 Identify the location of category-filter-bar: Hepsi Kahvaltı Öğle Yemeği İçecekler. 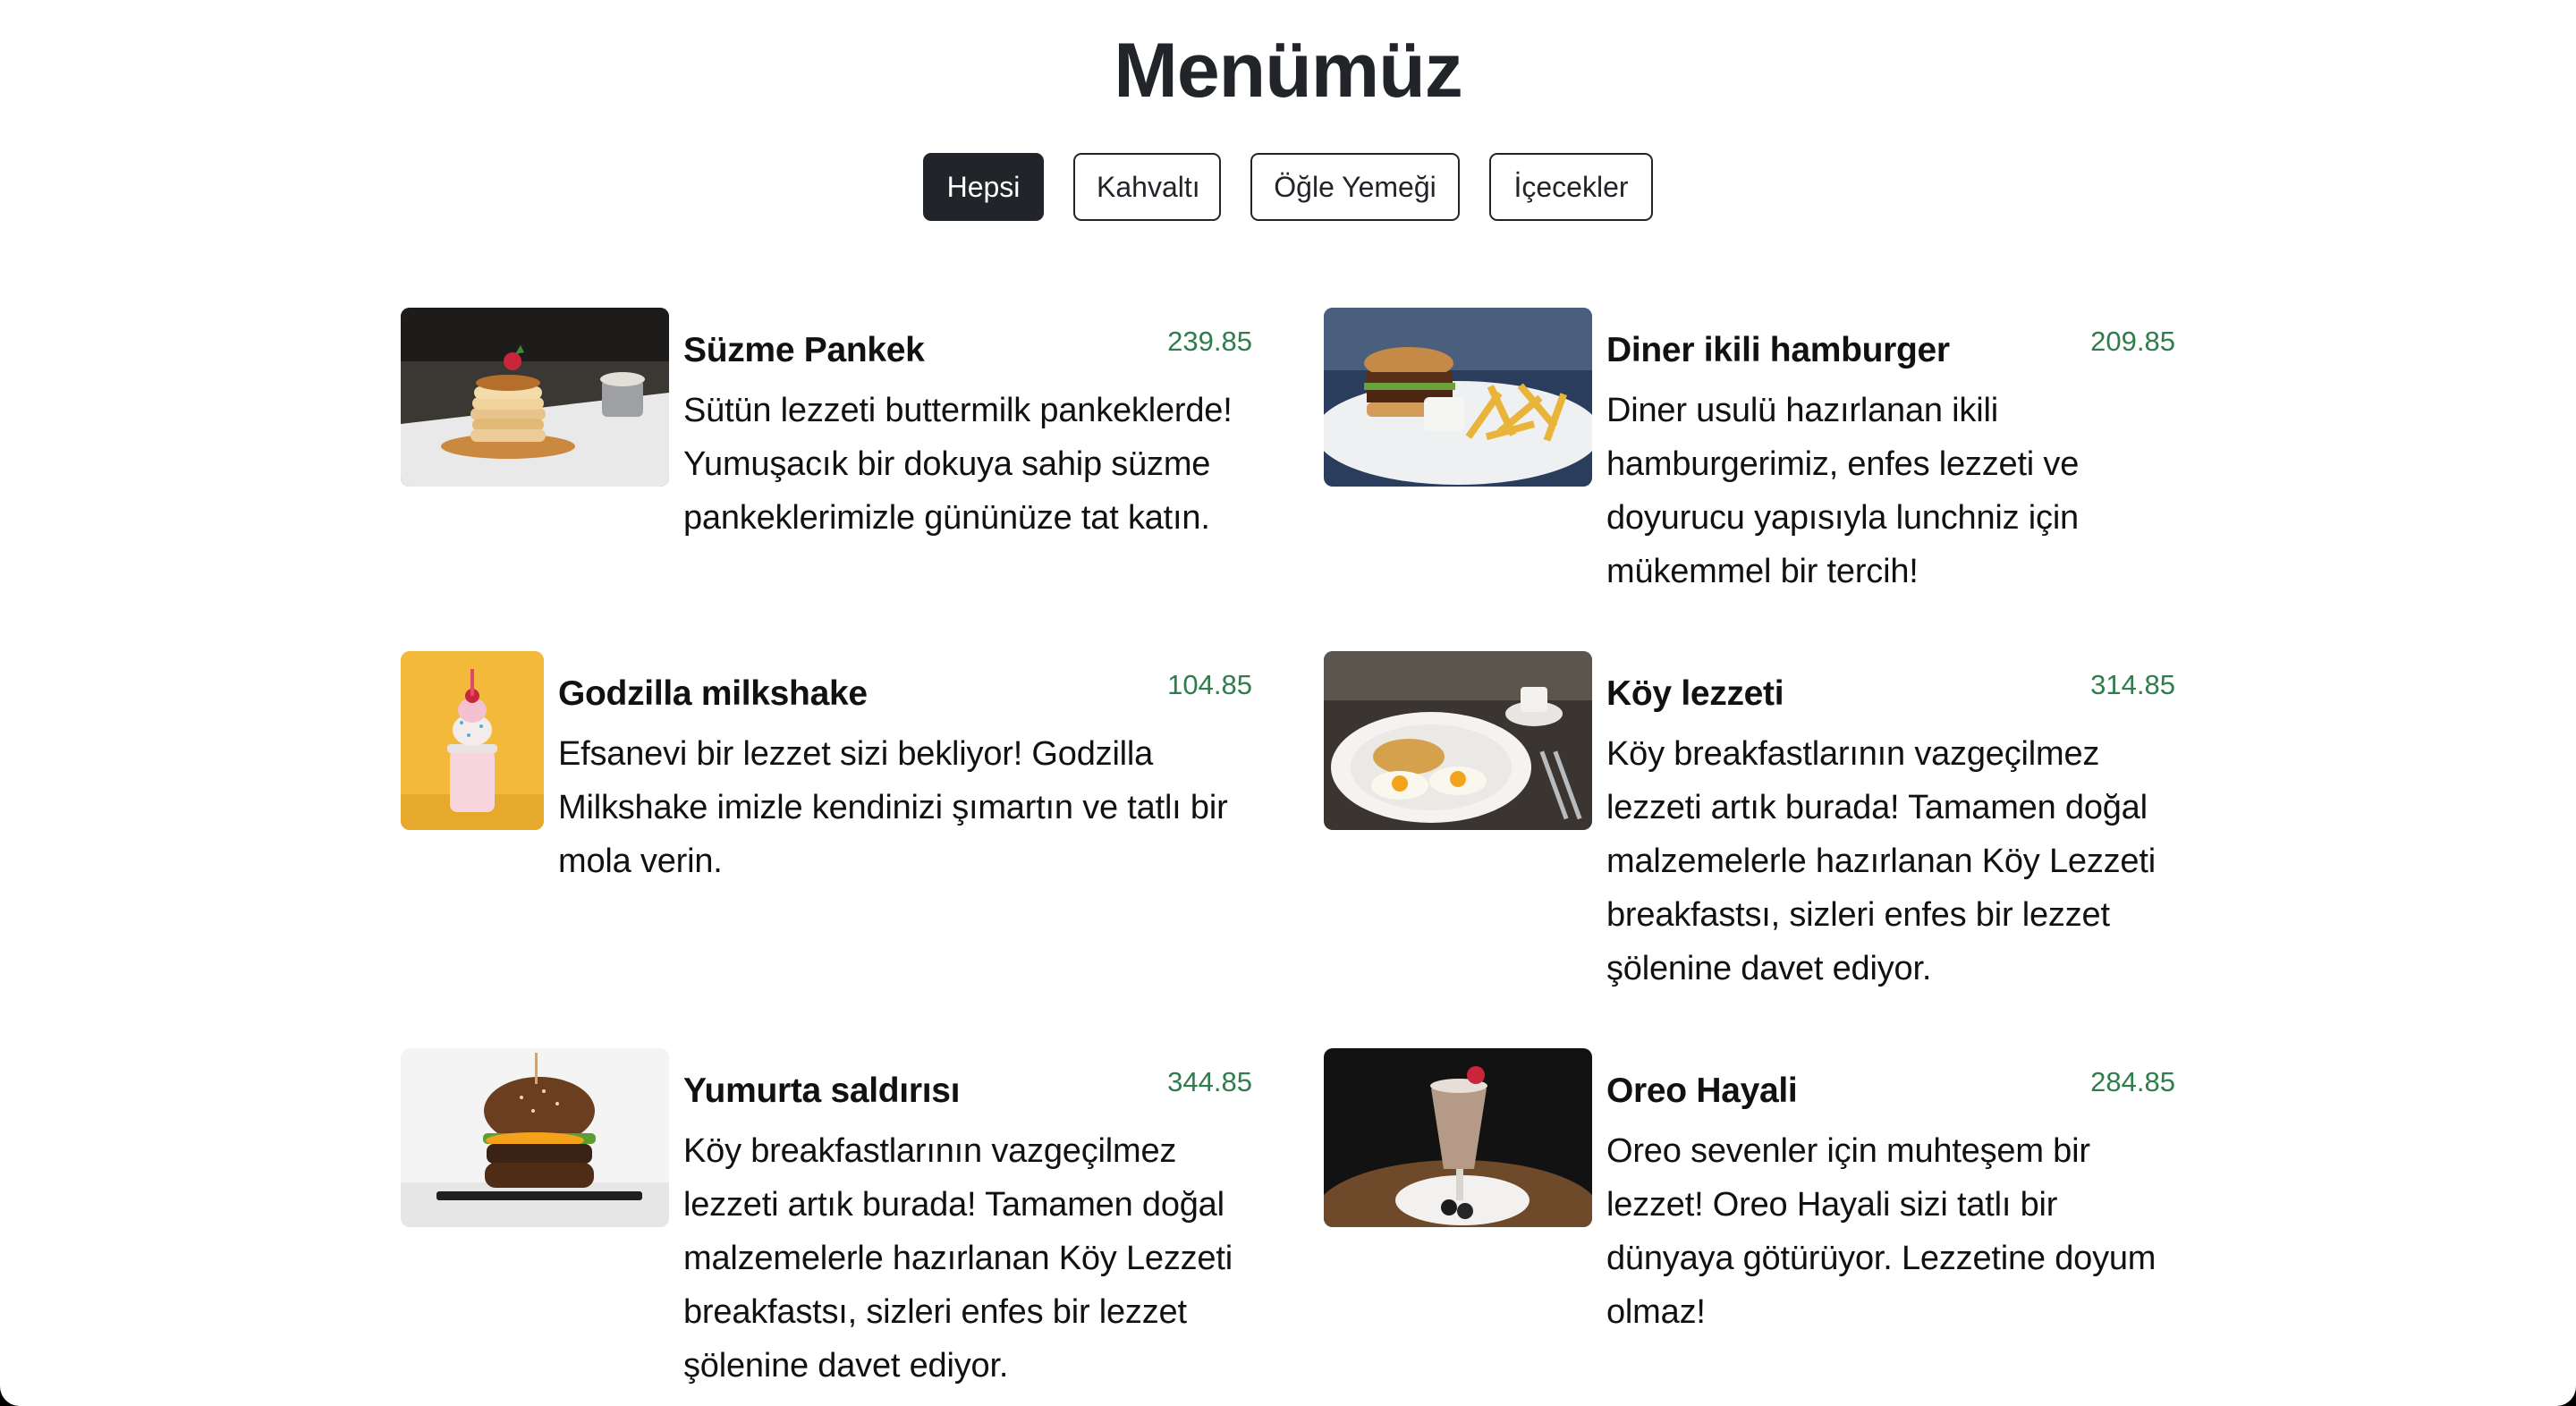
(1288, 187).